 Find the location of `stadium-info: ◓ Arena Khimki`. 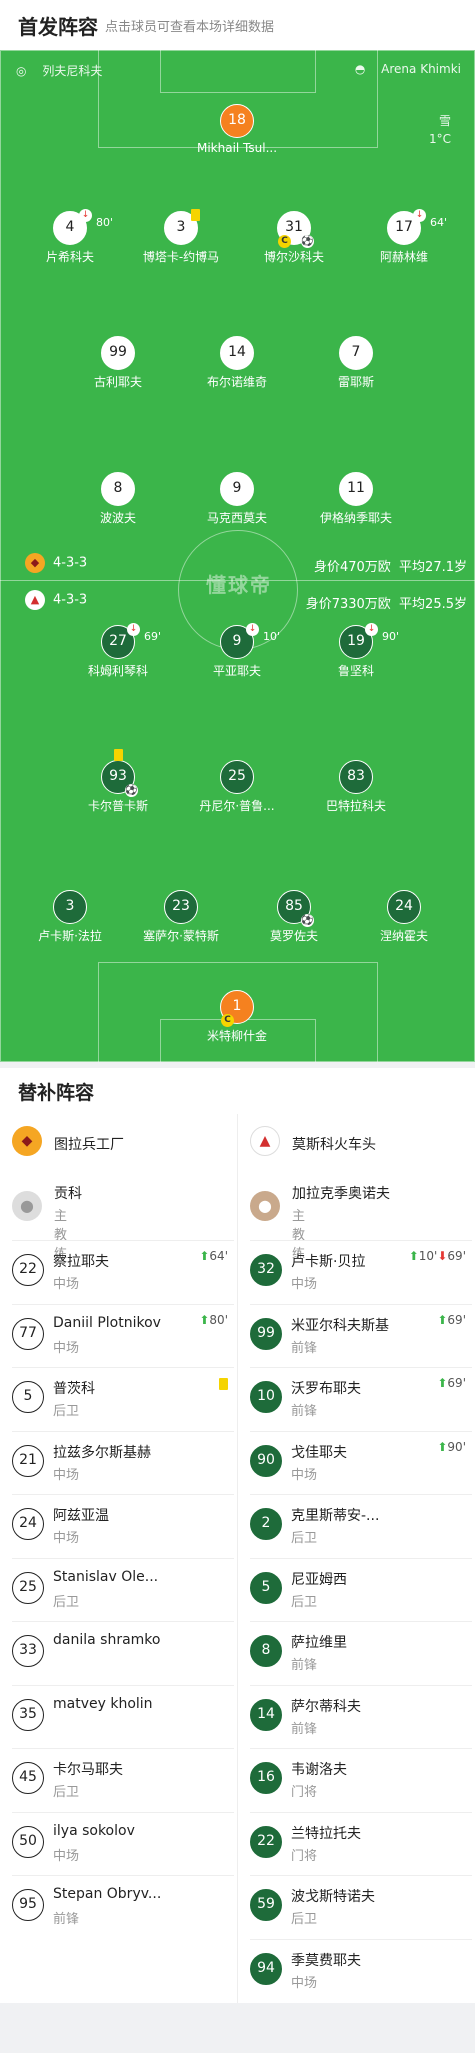

stadium-info: ◓ Arena Khimki is located at coordinates (408, 69).